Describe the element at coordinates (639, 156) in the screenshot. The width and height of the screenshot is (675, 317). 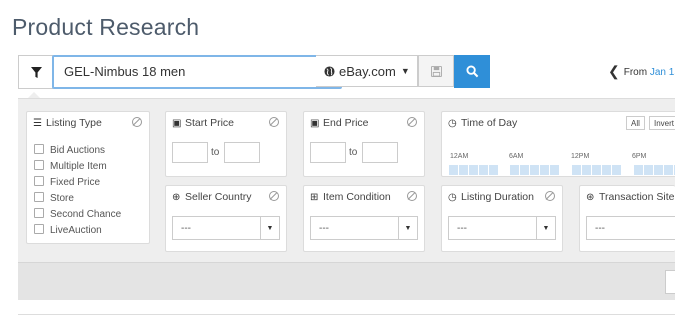
I see `hour-label: 6PM` at that location.